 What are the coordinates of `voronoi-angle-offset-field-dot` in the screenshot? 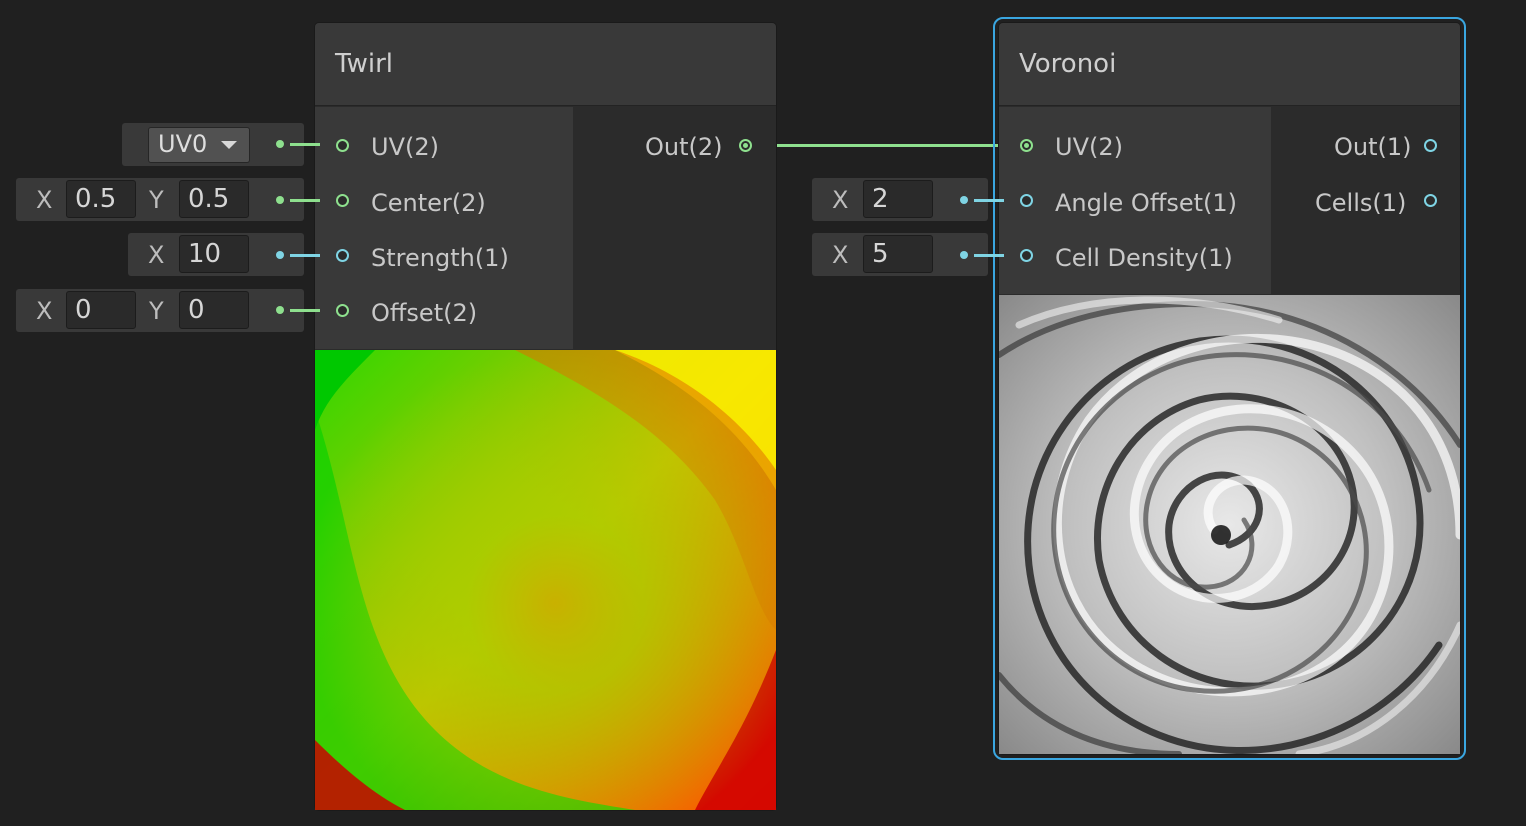 It's located at (964, 200).